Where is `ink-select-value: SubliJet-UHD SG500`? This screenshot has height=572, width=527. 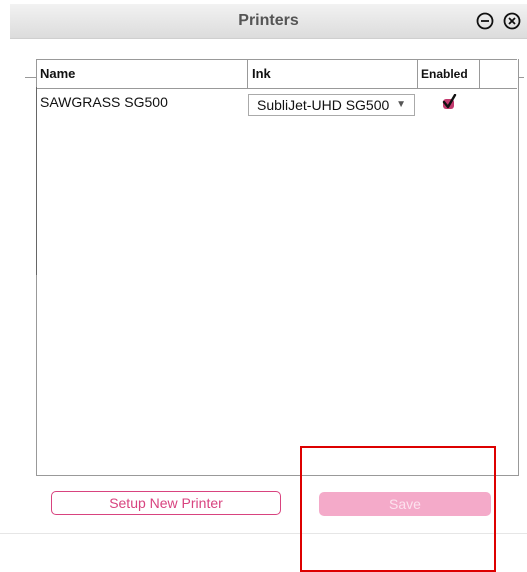 ink-select-value: SubliJet-UHD SG500 is located at coordinates (323, 105).